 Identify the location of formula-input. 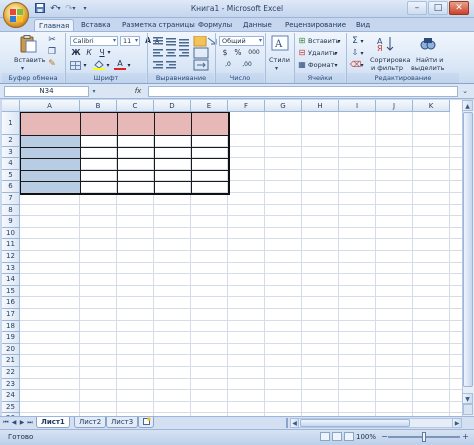
(303, 91).